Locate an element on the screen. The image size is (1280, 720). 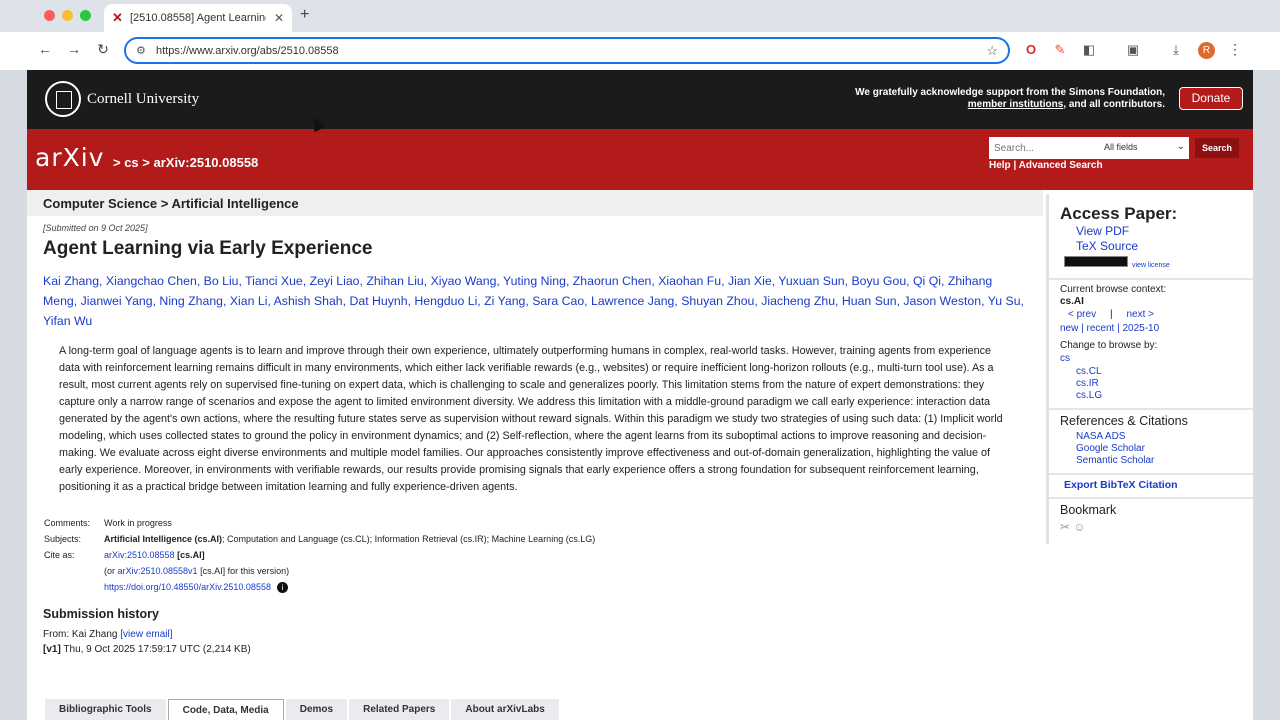
maximize-window-button is located at coordinates (85, 15).